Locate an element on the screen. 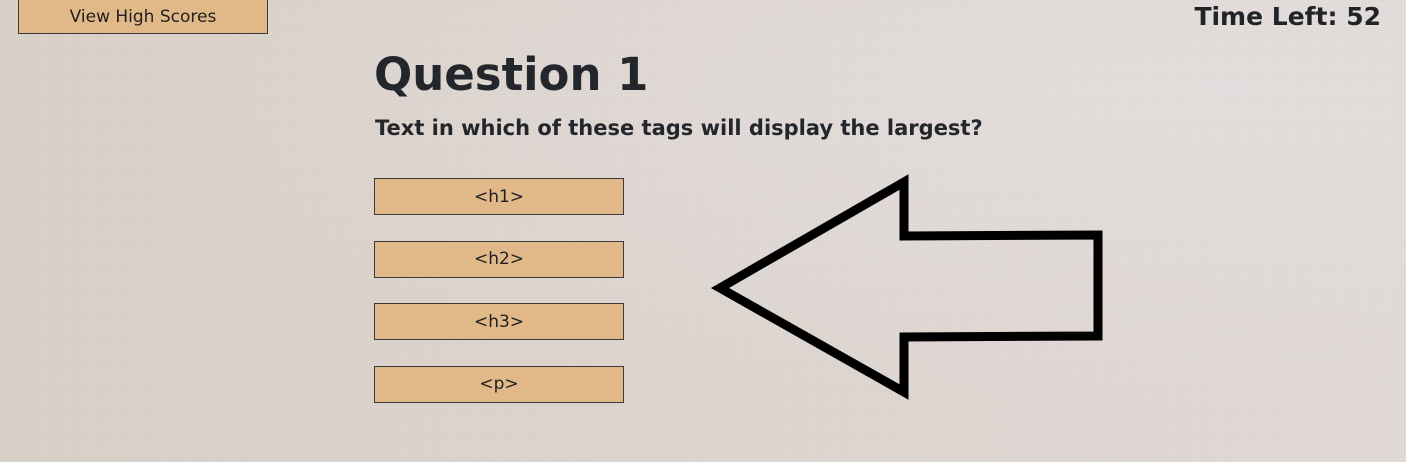 This screenshot has height=462, width=1406. left-arrow-outline-icon is located at coordinates (906, 287).